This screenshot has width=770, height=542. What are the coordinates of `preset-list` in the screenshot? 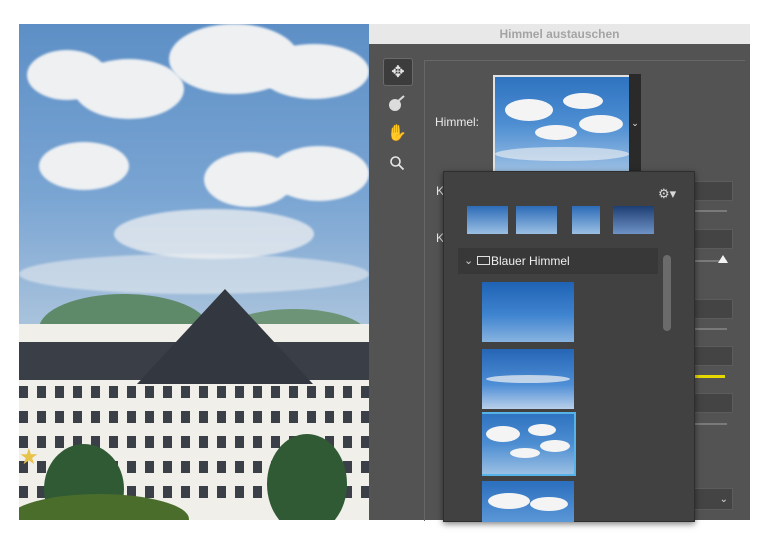 It's located at (529, 402).